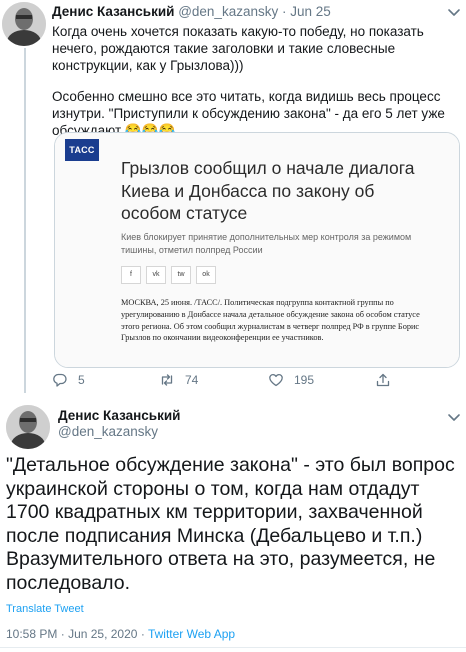 This screenshot has height=652, width=466. What do you see at coordinates (291, 380) in the screenshot?
I see `like-button: 195` at bounding box center [291, 380].